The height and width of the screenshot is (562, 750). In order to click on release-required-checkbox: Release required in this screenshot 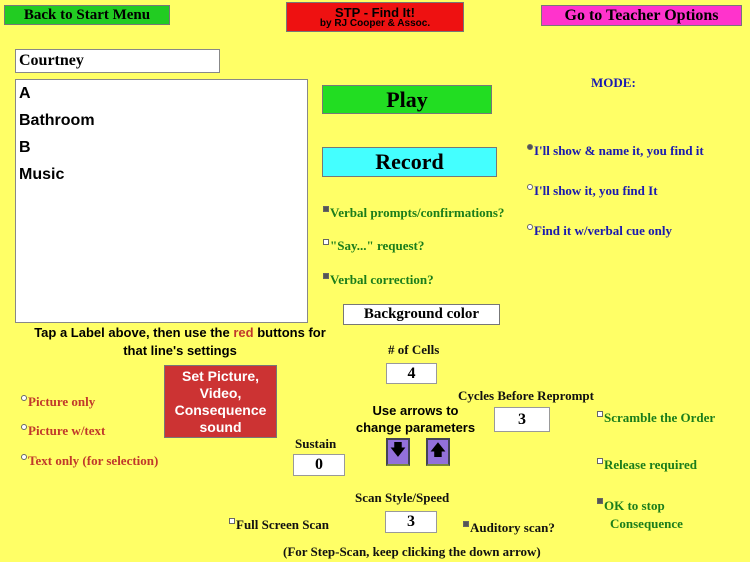, I will do `click(647, 465)`.